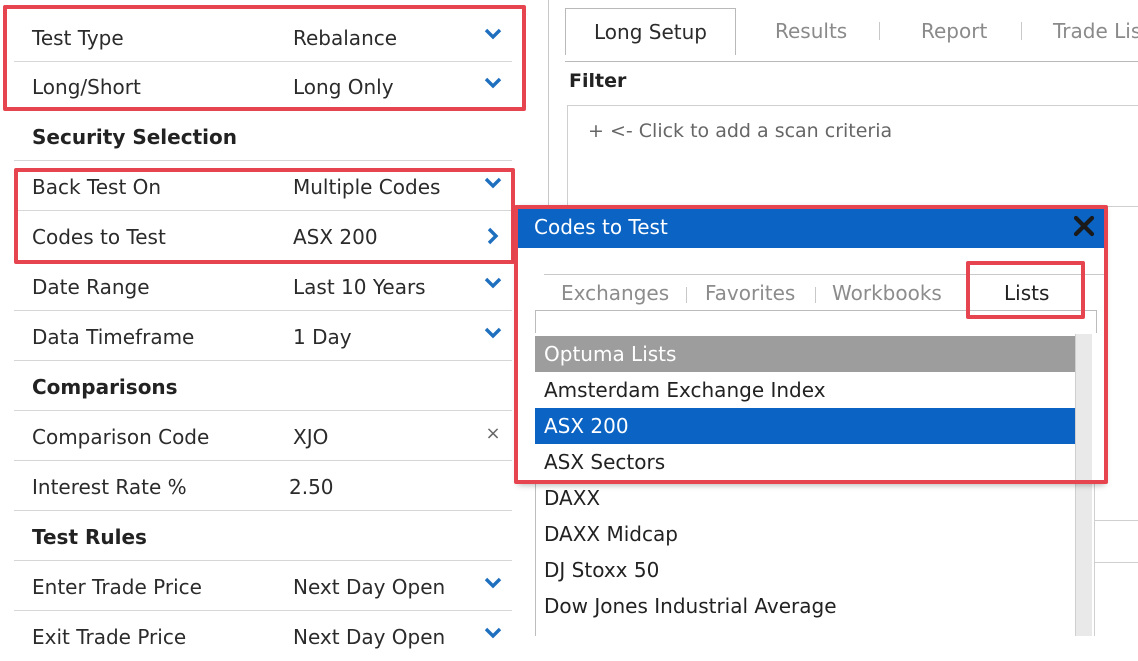 The image size is (1138, 661). What do you see at coordinates (690, 606) in the screenshot?
I see `list-item: Dow Jones Industrial Average` at bounding box center [690, 606].